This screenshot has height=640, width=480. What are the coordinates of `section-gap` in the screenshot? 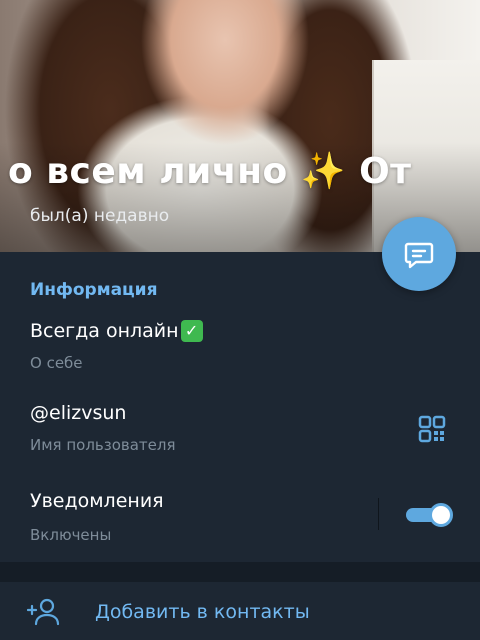 It's located at (240, 572).